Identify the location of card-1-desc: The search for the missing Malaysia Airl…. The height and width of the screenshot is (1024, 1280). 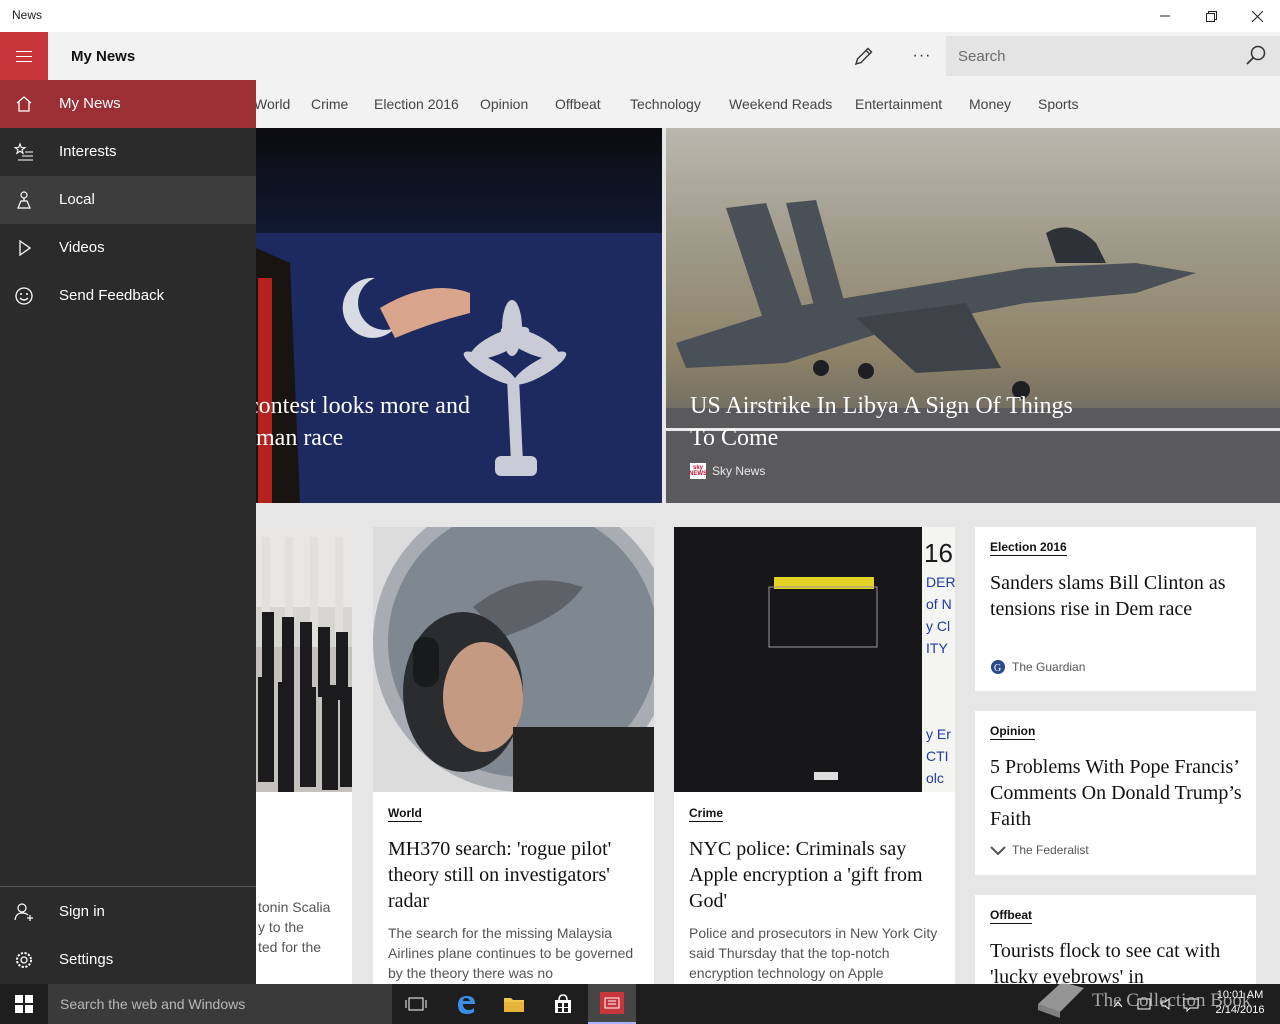
(511, 953).